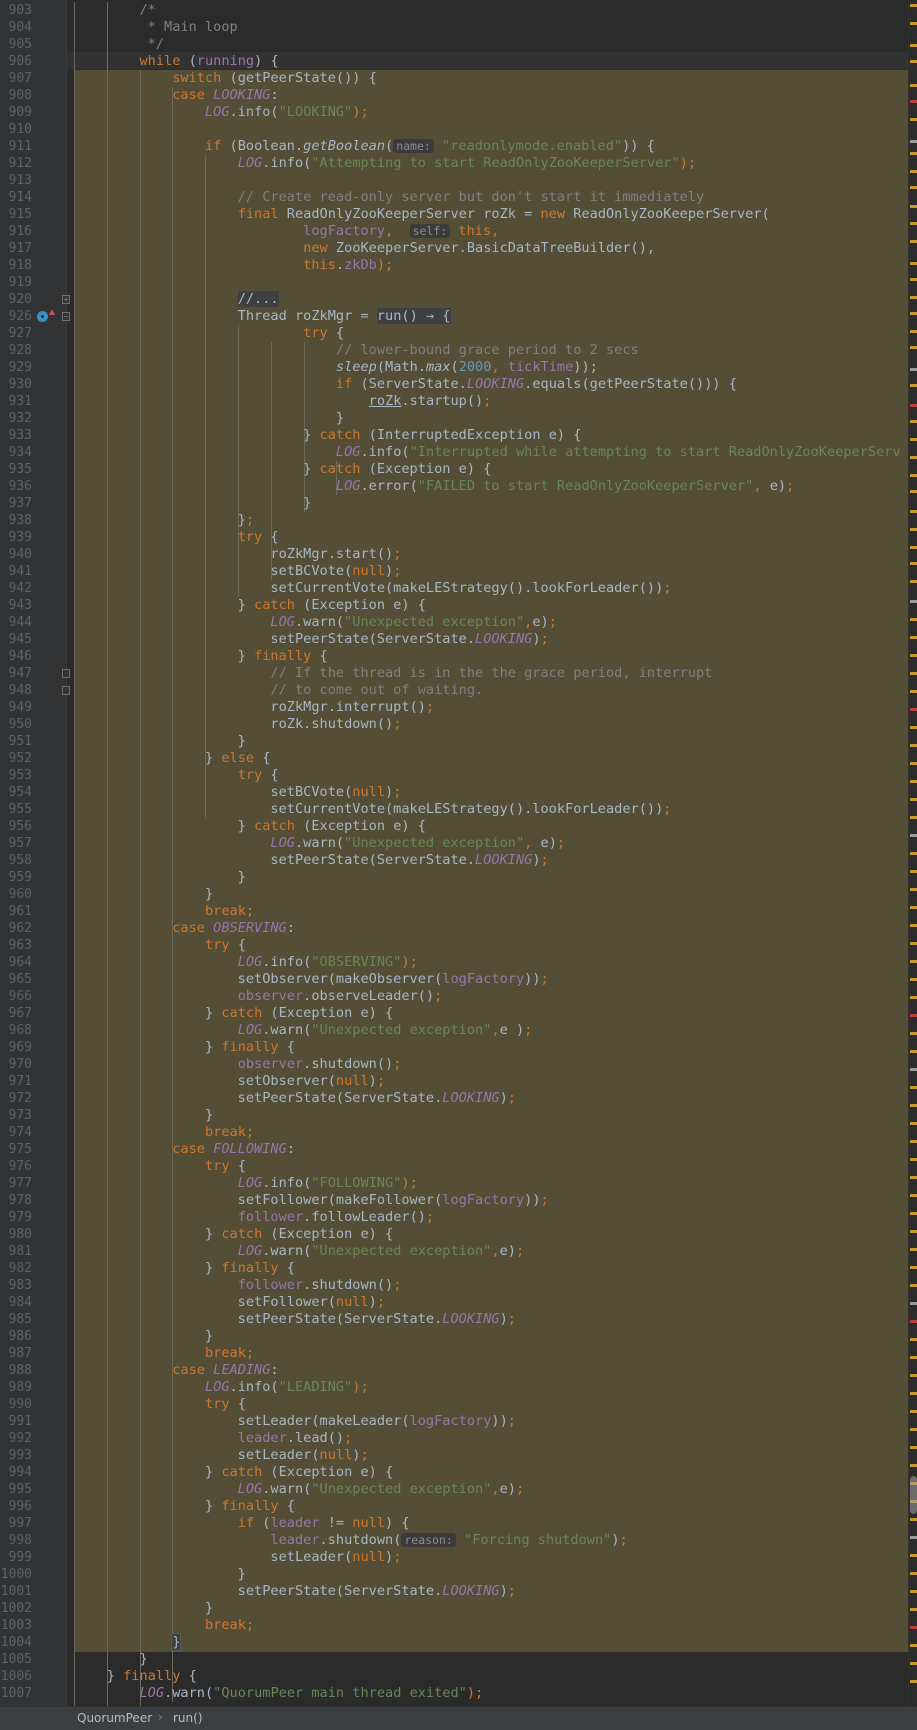  Describe the element at coordinates (454, 1149) in the screenshot. I see `code-line: 975 case FOLLOWING:` at that location.